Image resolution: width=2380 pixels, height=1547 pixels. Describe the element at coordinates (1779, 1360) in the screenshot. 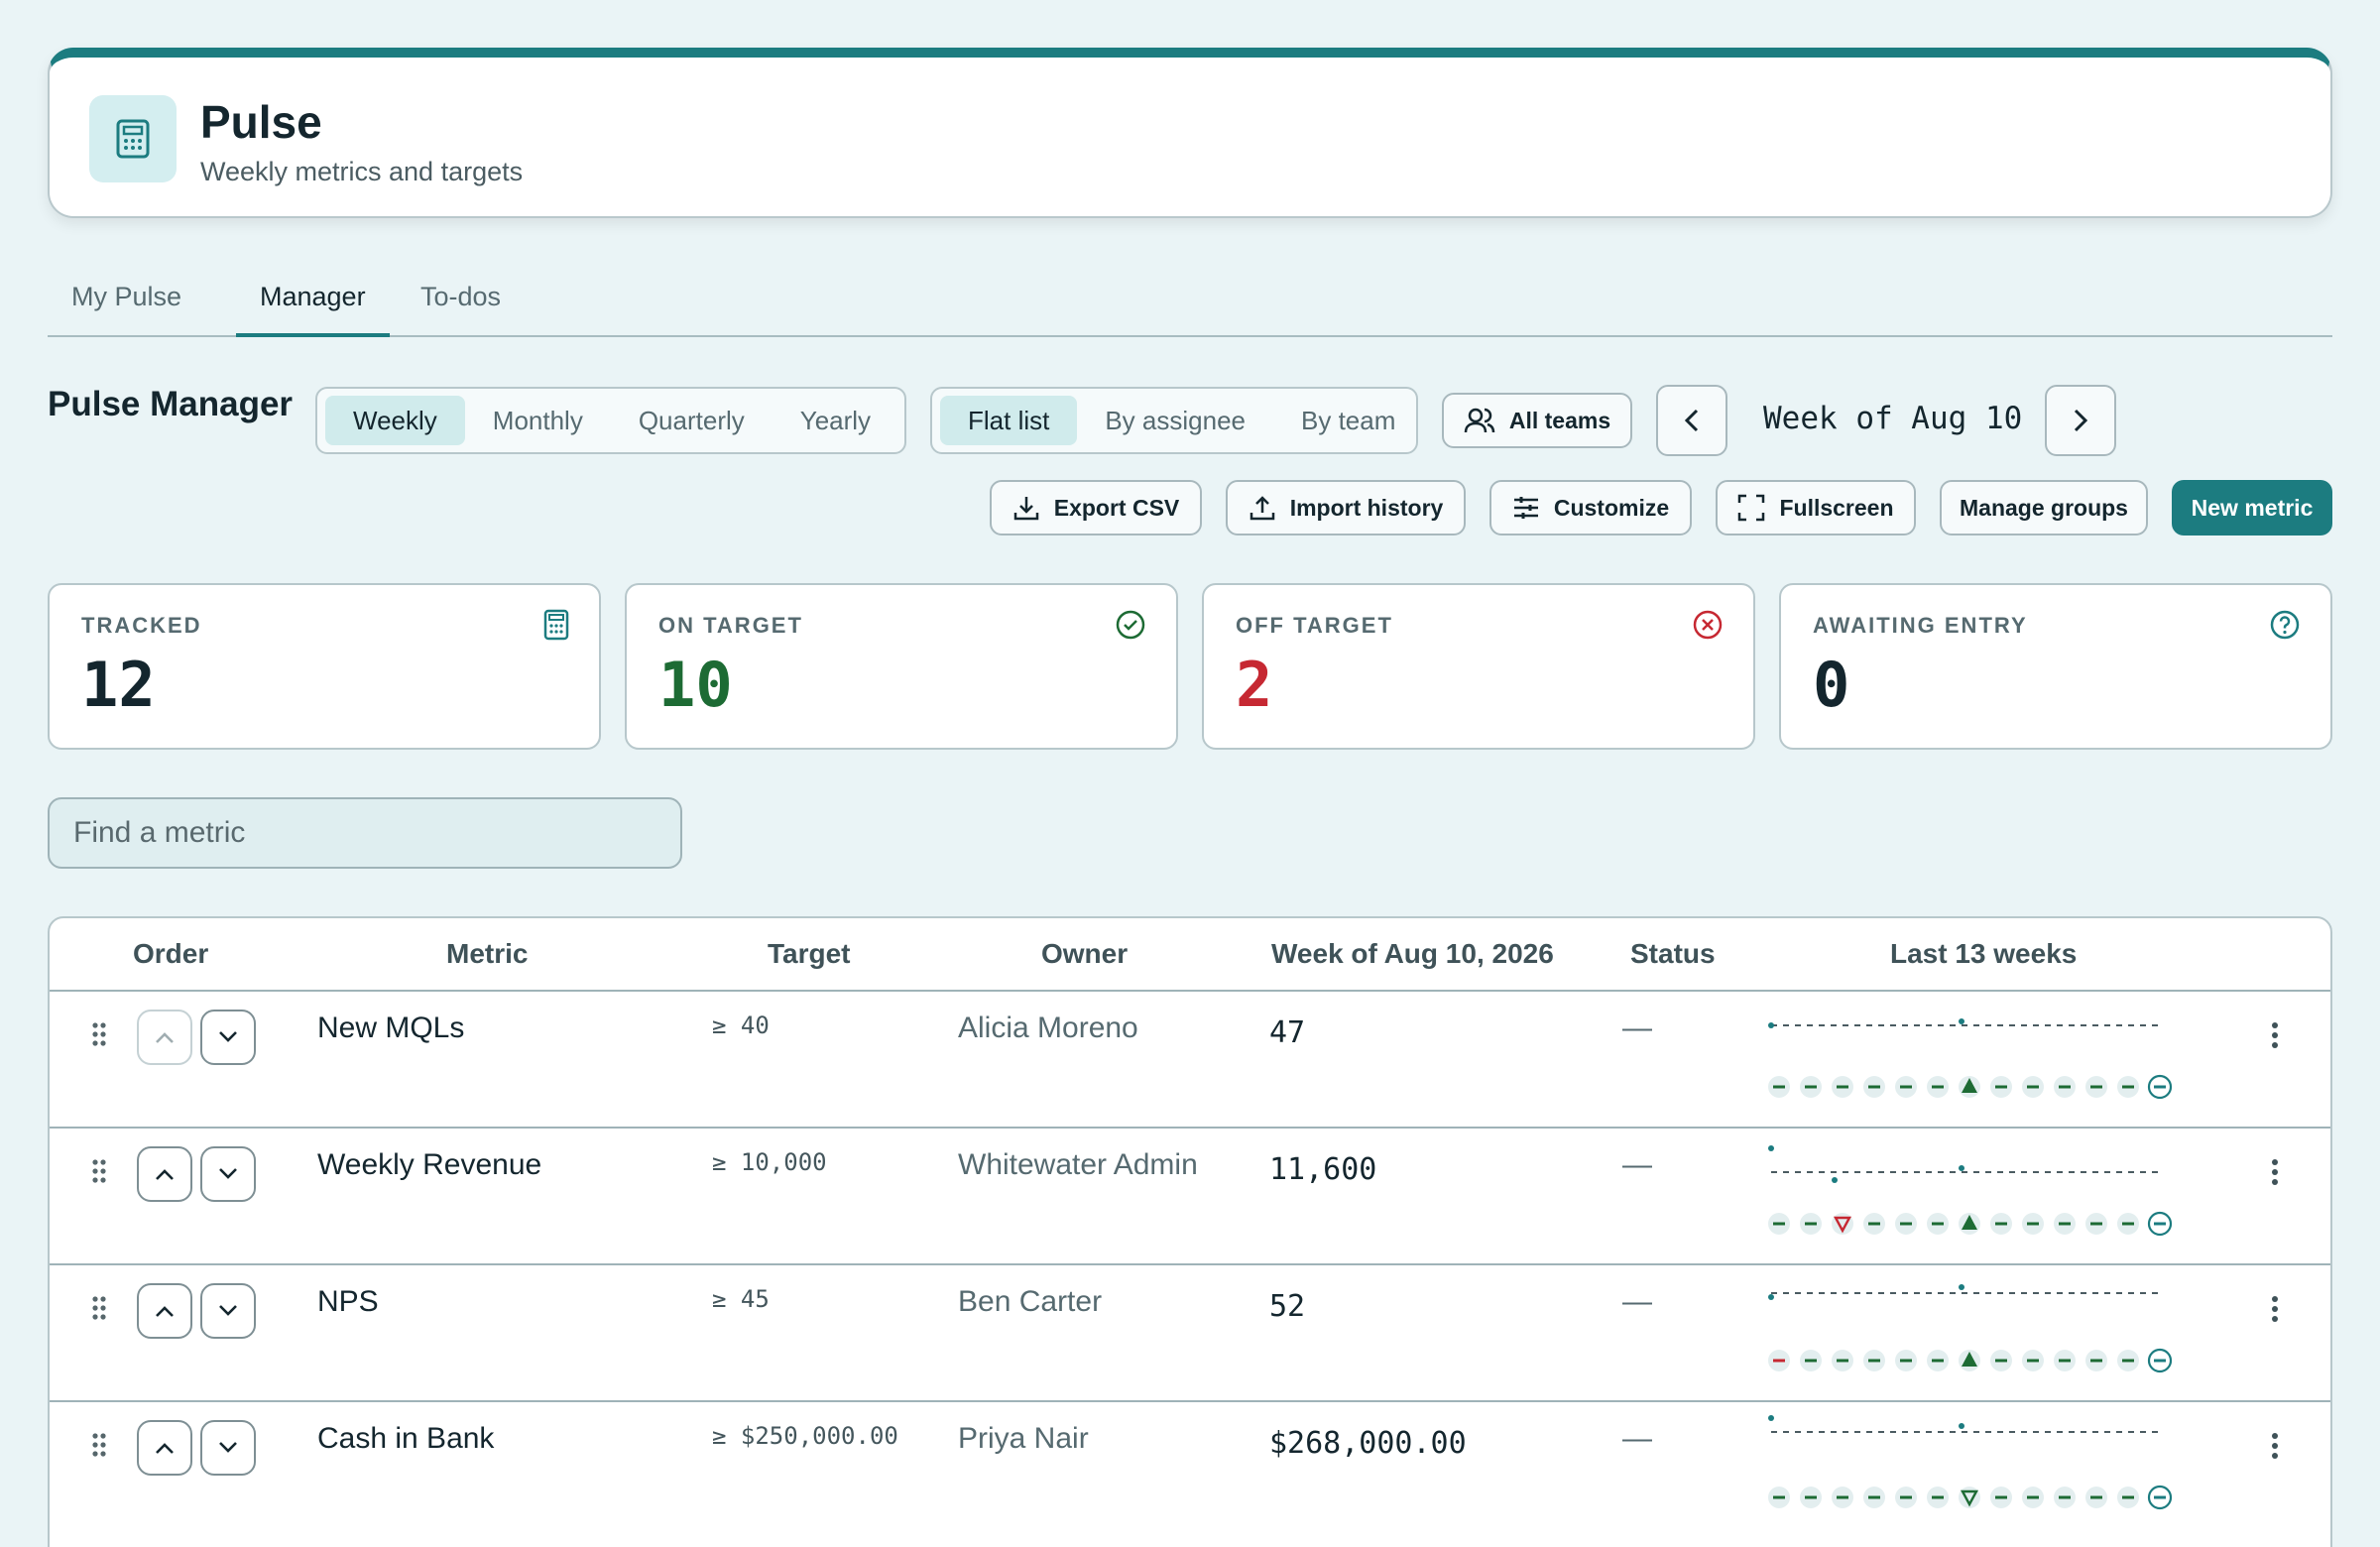

I see `week-marker-redDash` at that location.